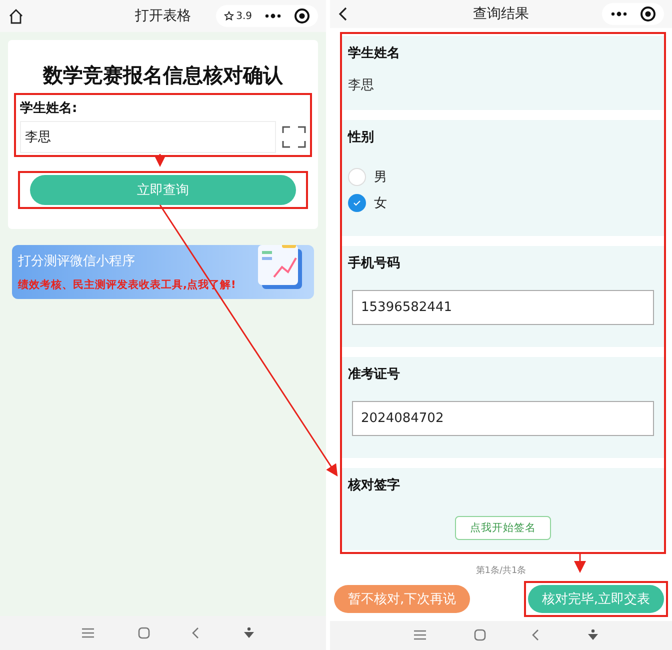  Describe the element at coordinates (374, 263) in the screenshot. I see `field-label: 手机号码` at that location.